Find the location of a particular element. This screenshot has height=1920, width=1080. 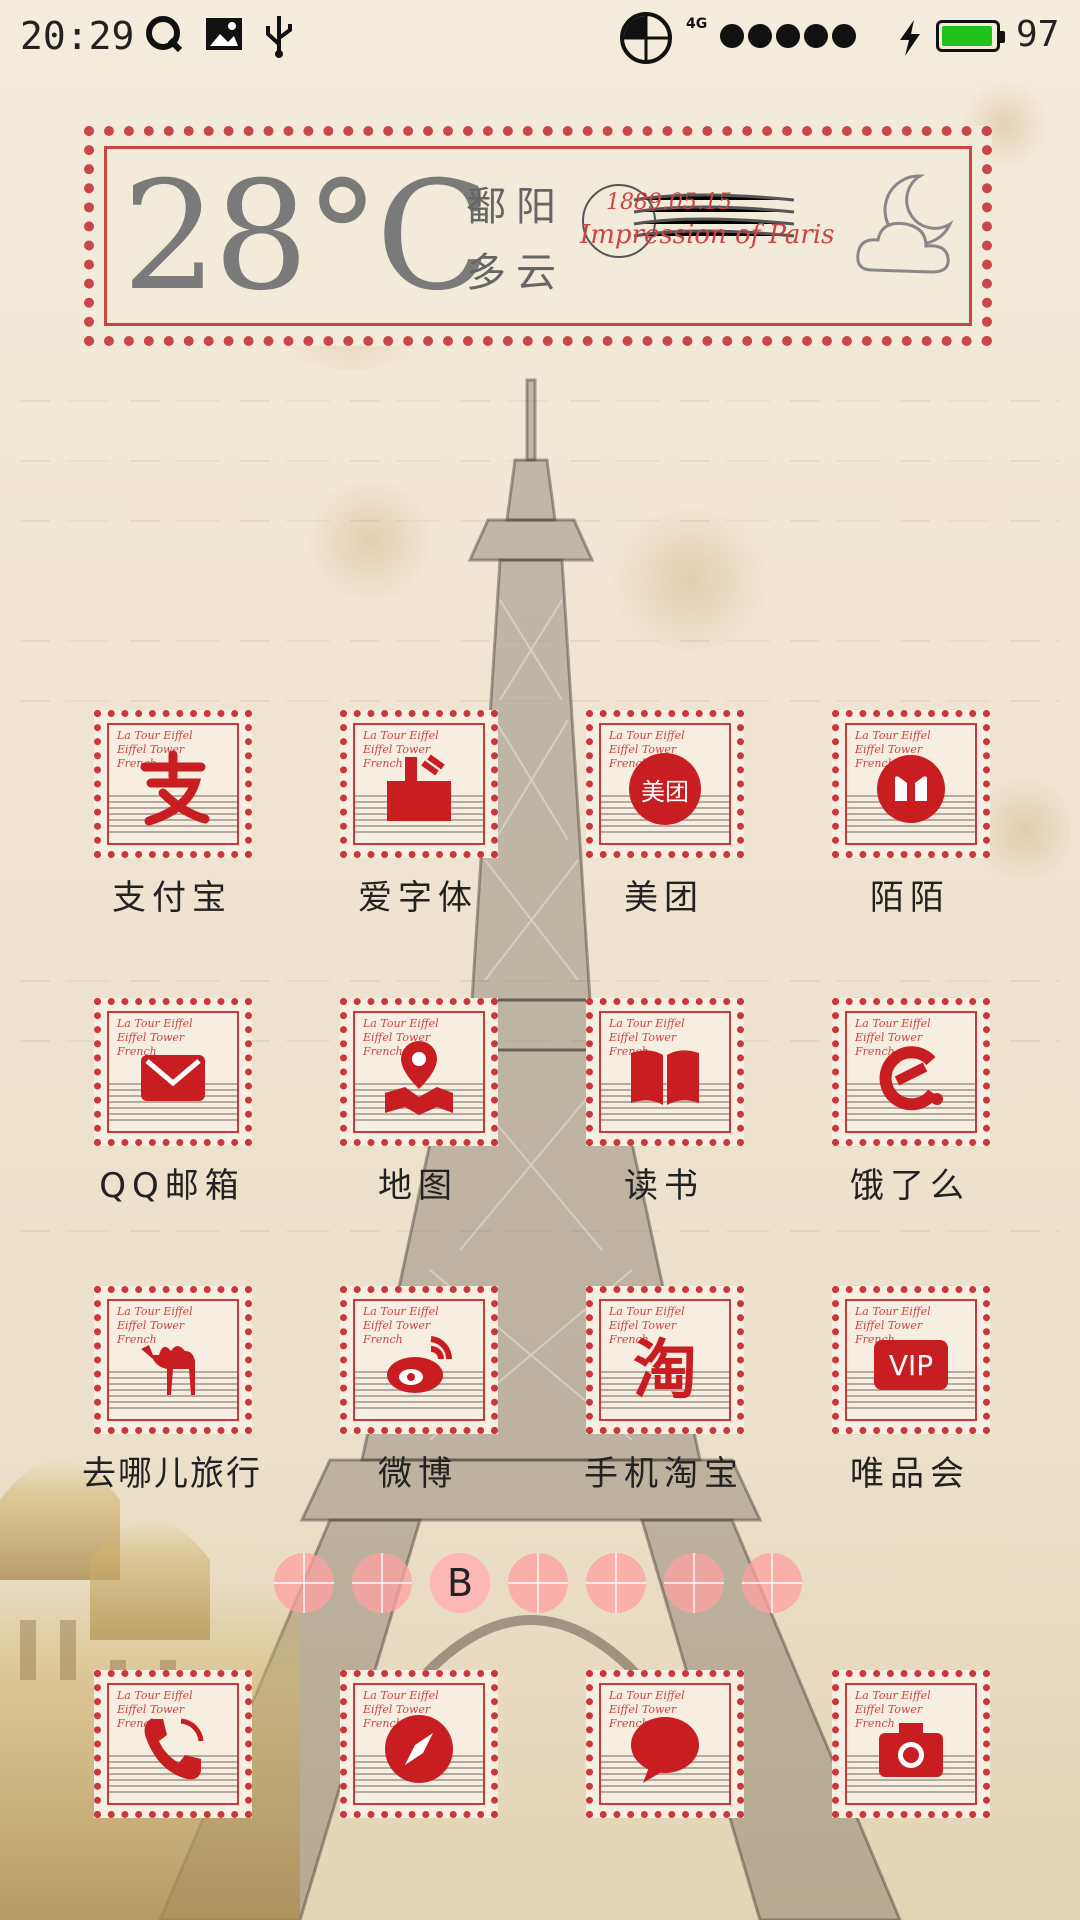

alipay-icon is located at coordinates (175, 788).